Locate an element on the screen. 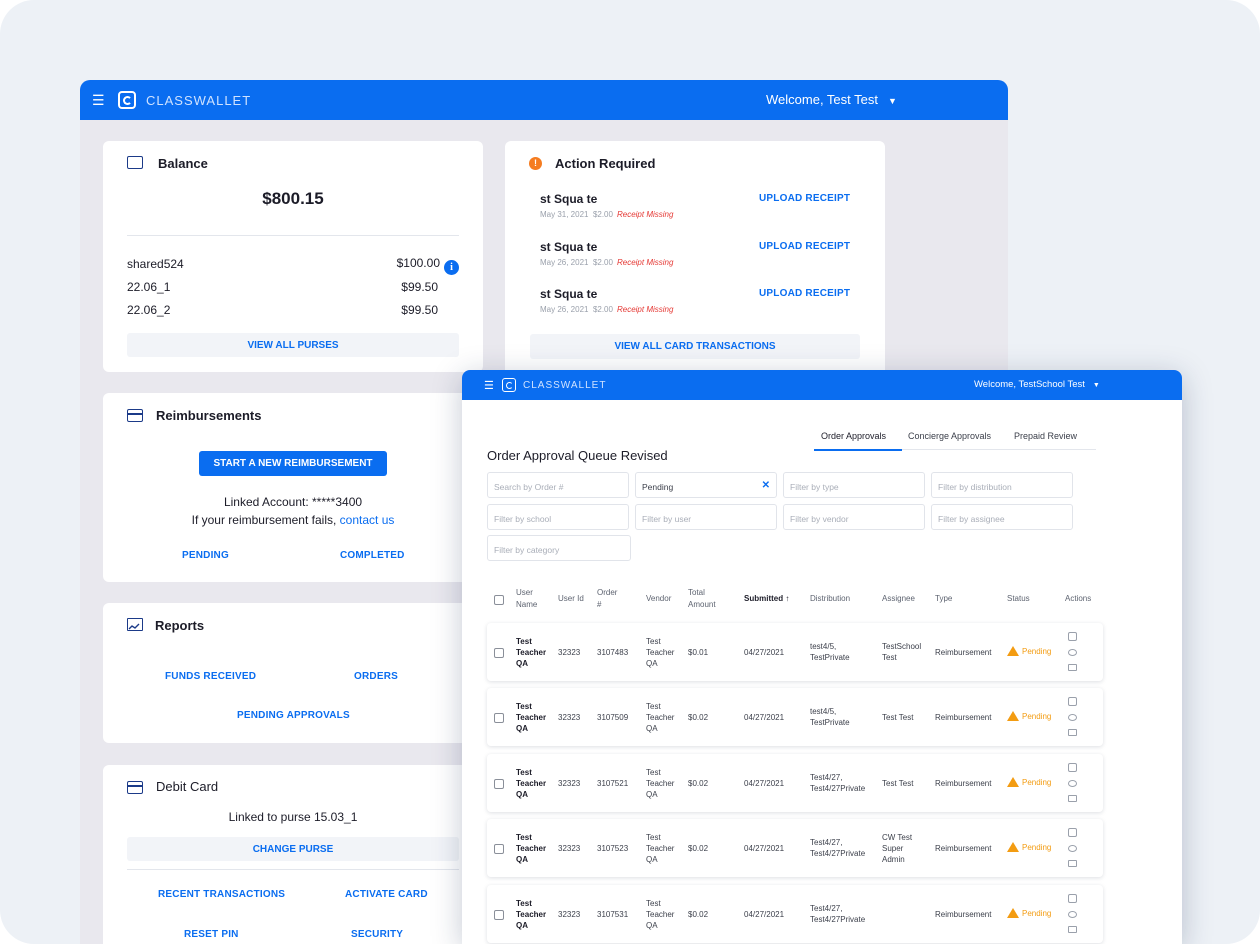 The width and height of the screenshot is (1260, 944). column-header-user-id: User Id is located at coordinates (571, 599).